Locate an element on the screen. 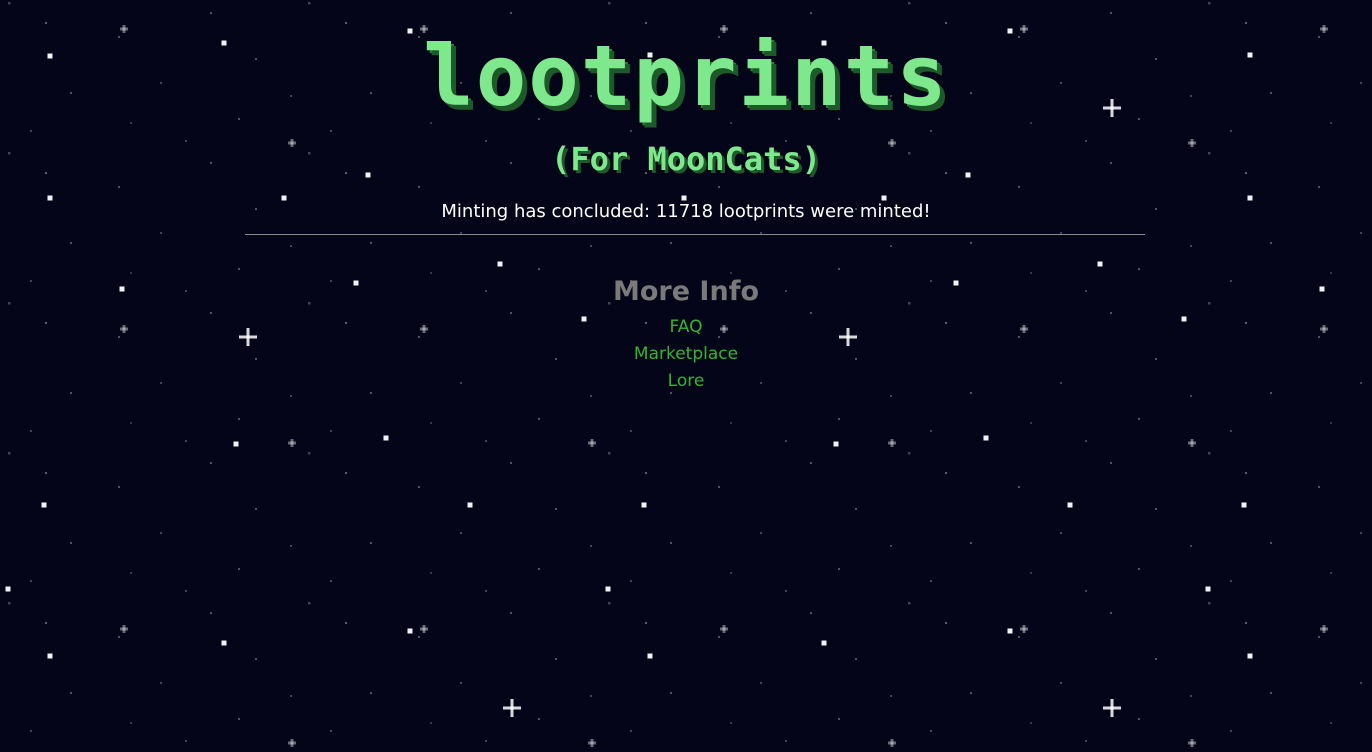 This screenshot has height=752, width=1372. faq-link: FAQ is located at coordinates (686, 327).